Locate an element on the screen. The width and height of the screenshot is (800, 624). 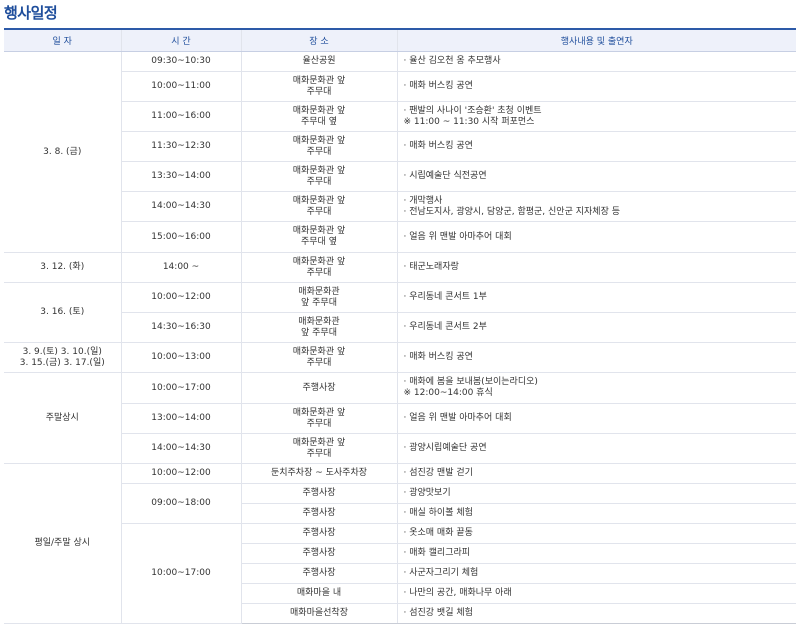
text-line: 둔치주차장 ~ 도사주차장 is located at coordinates (319, 473).